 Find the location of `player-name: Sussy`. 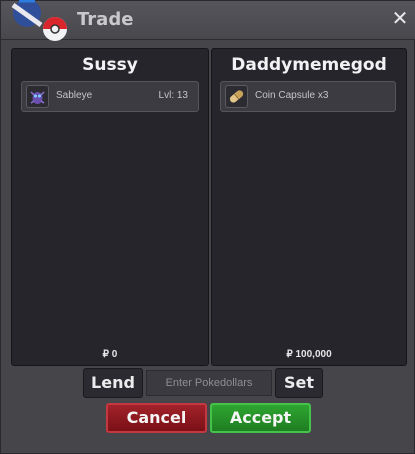

player-name: Sussy is located at coordinates (110, 65).